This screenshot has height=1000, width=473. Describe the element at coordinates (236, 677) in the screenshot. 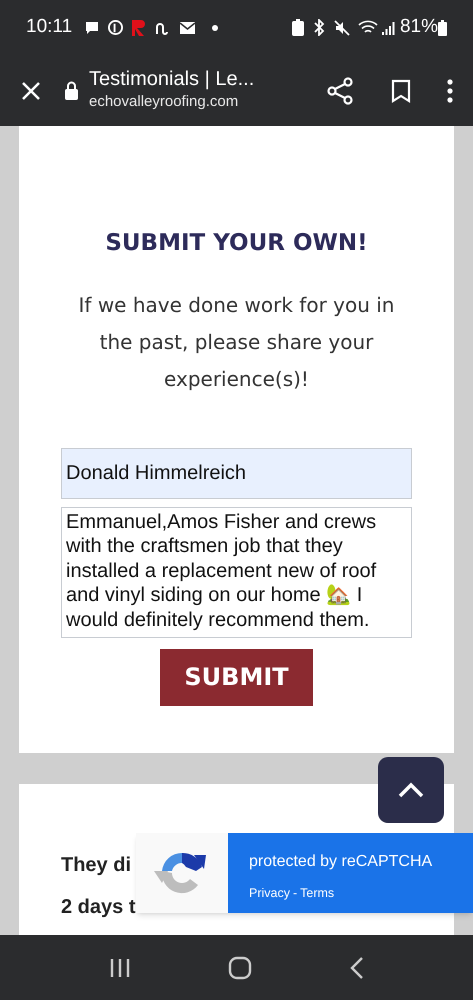

I see `submit-button: SUBMIT` at that location.